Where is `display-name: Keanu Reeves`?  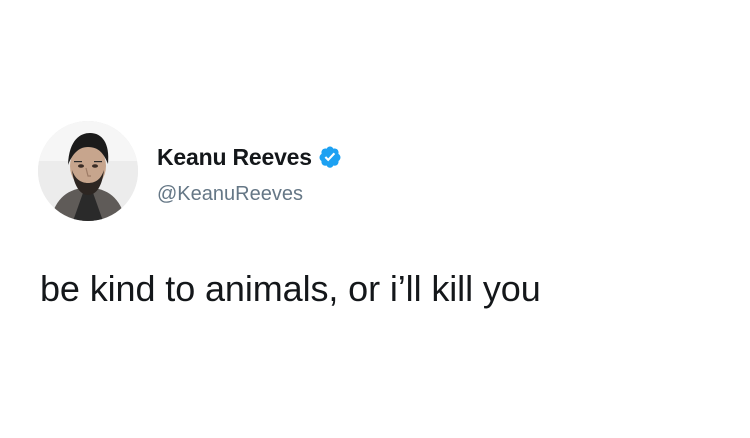
display-name: Keanu Reeves is located at coordinates (234, 157).